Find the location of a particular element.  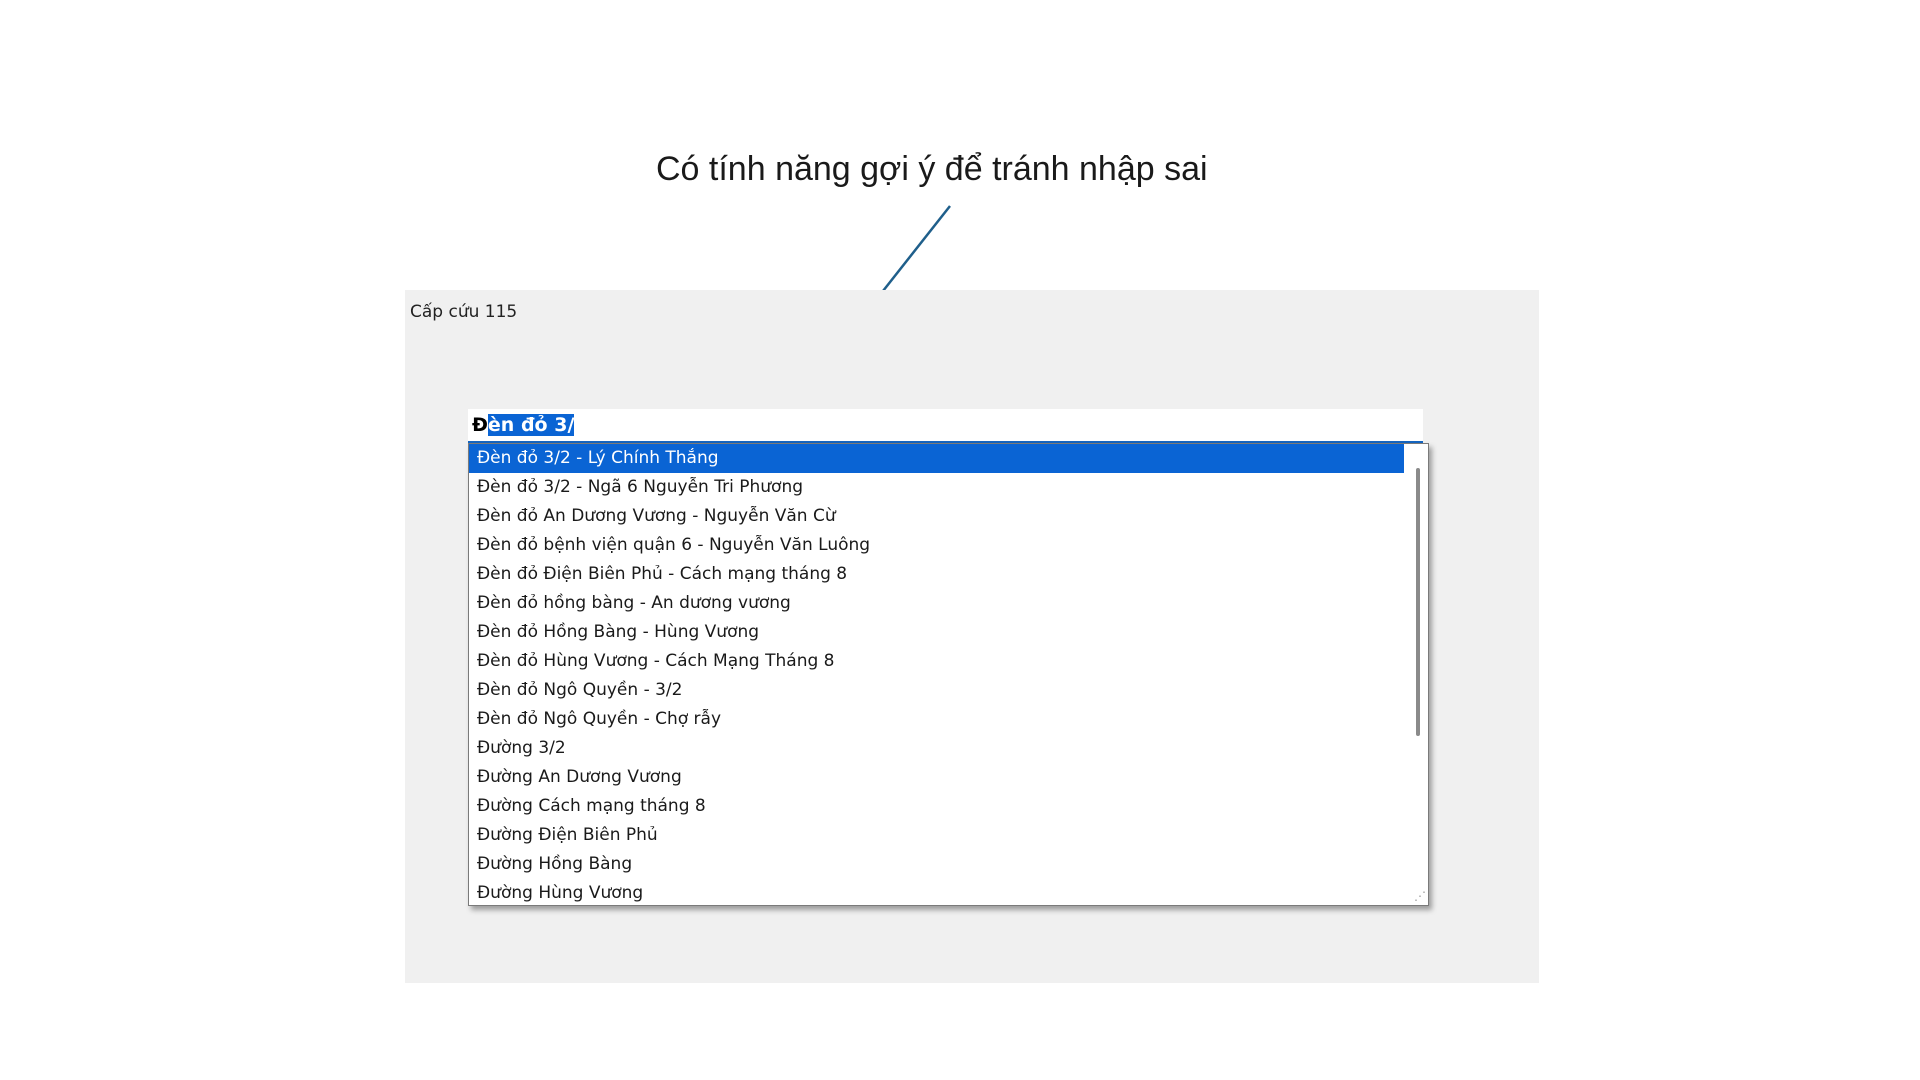

suggestion-item: Đèn đỏ Ngô Quyền - Chợ rẫy is located at coordinates (936, 719).